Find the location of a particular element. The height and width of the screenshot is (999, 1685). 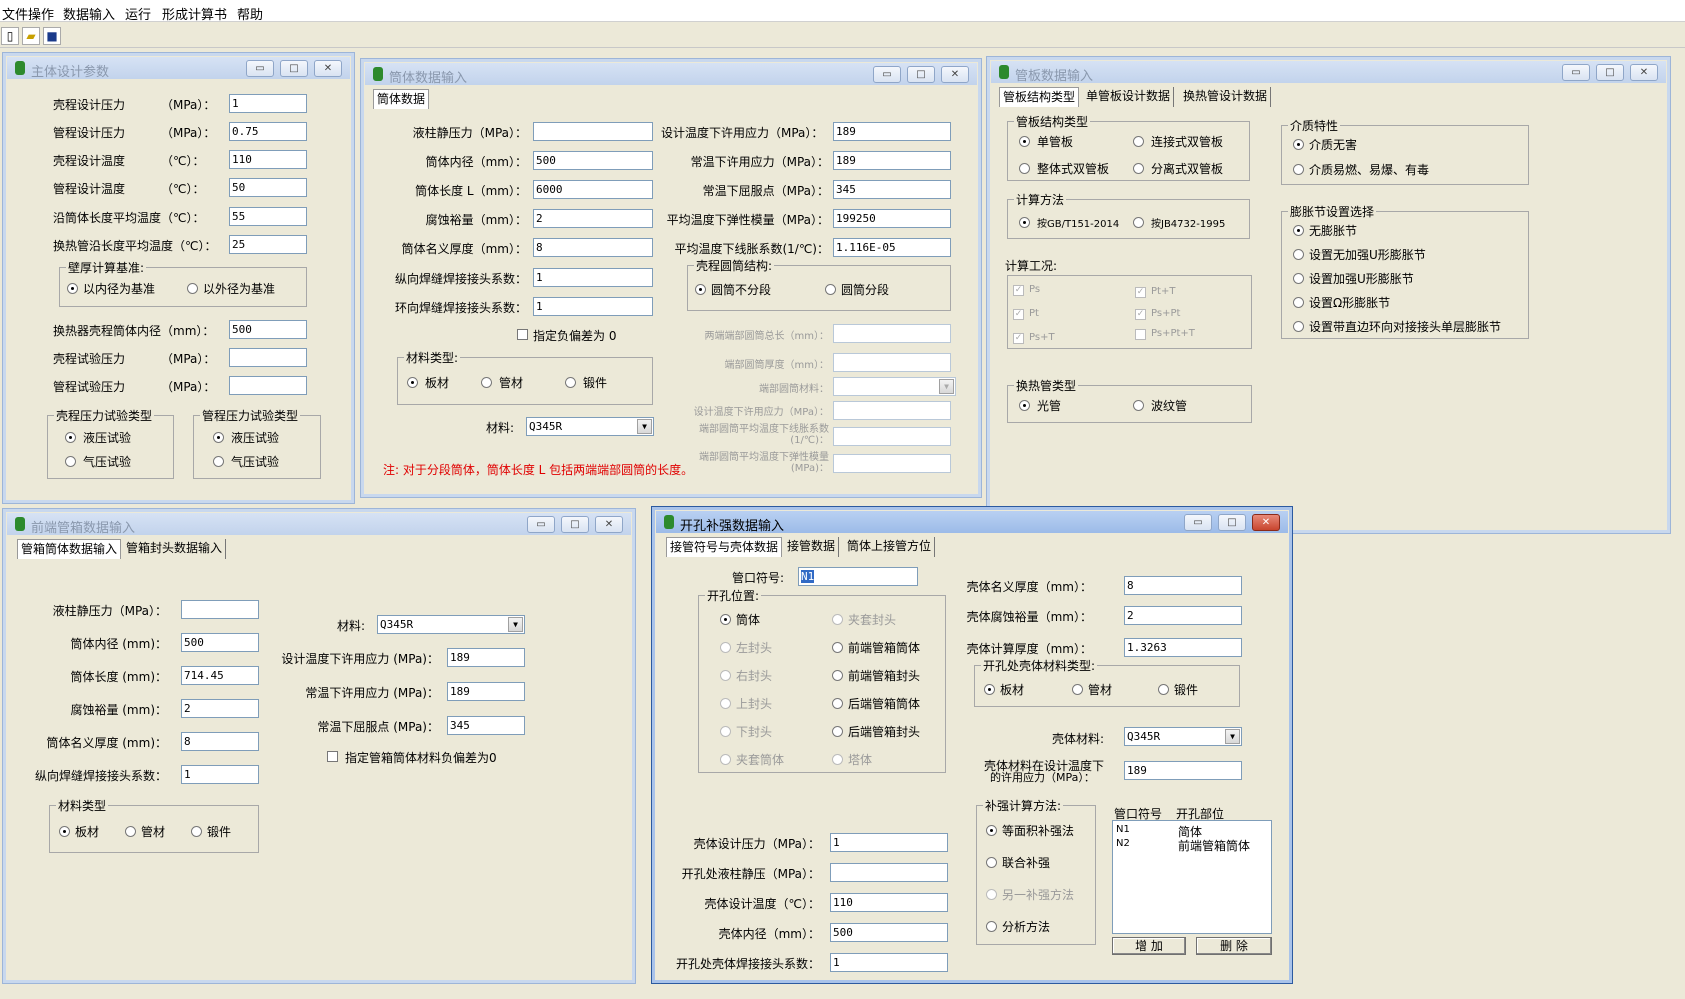

nozzle-list: N1 简体 N2 前端管箱筒体 is located at coordinates (1192, 877).